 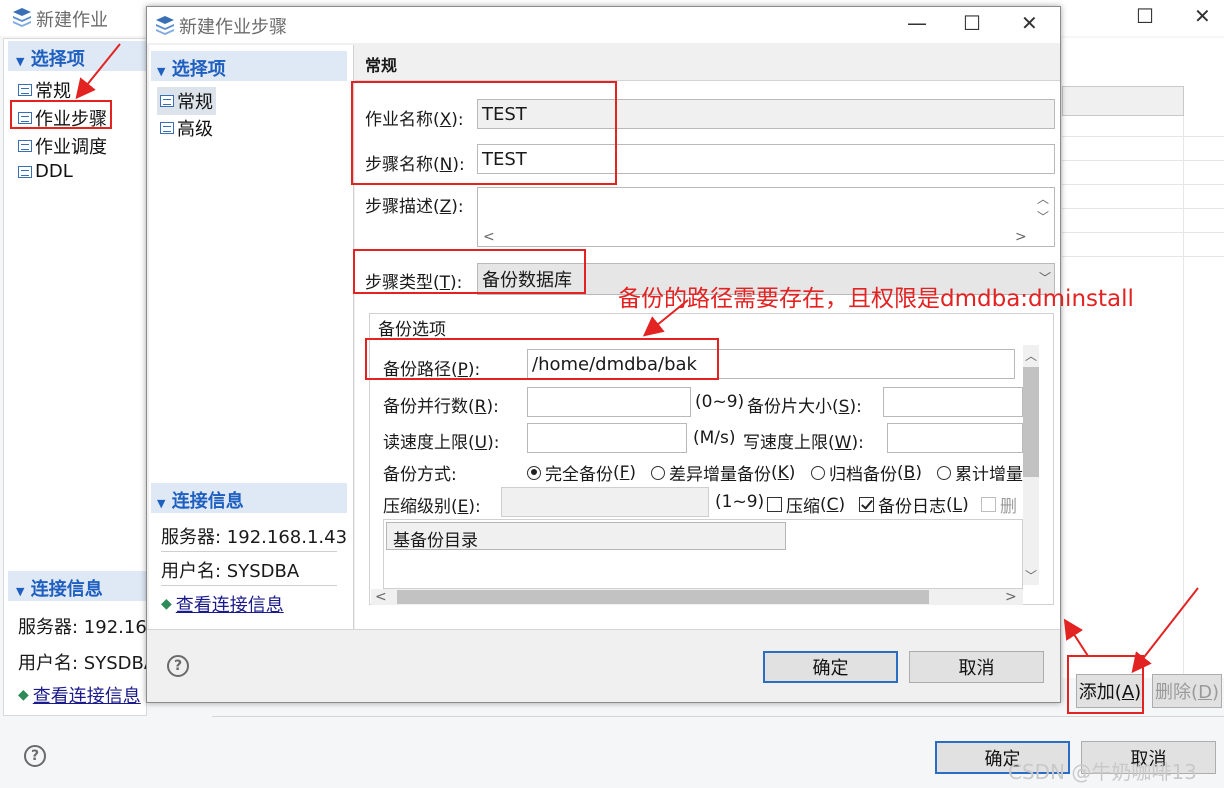 I want to click on table-header-cell, so click(x=1123, y=101).